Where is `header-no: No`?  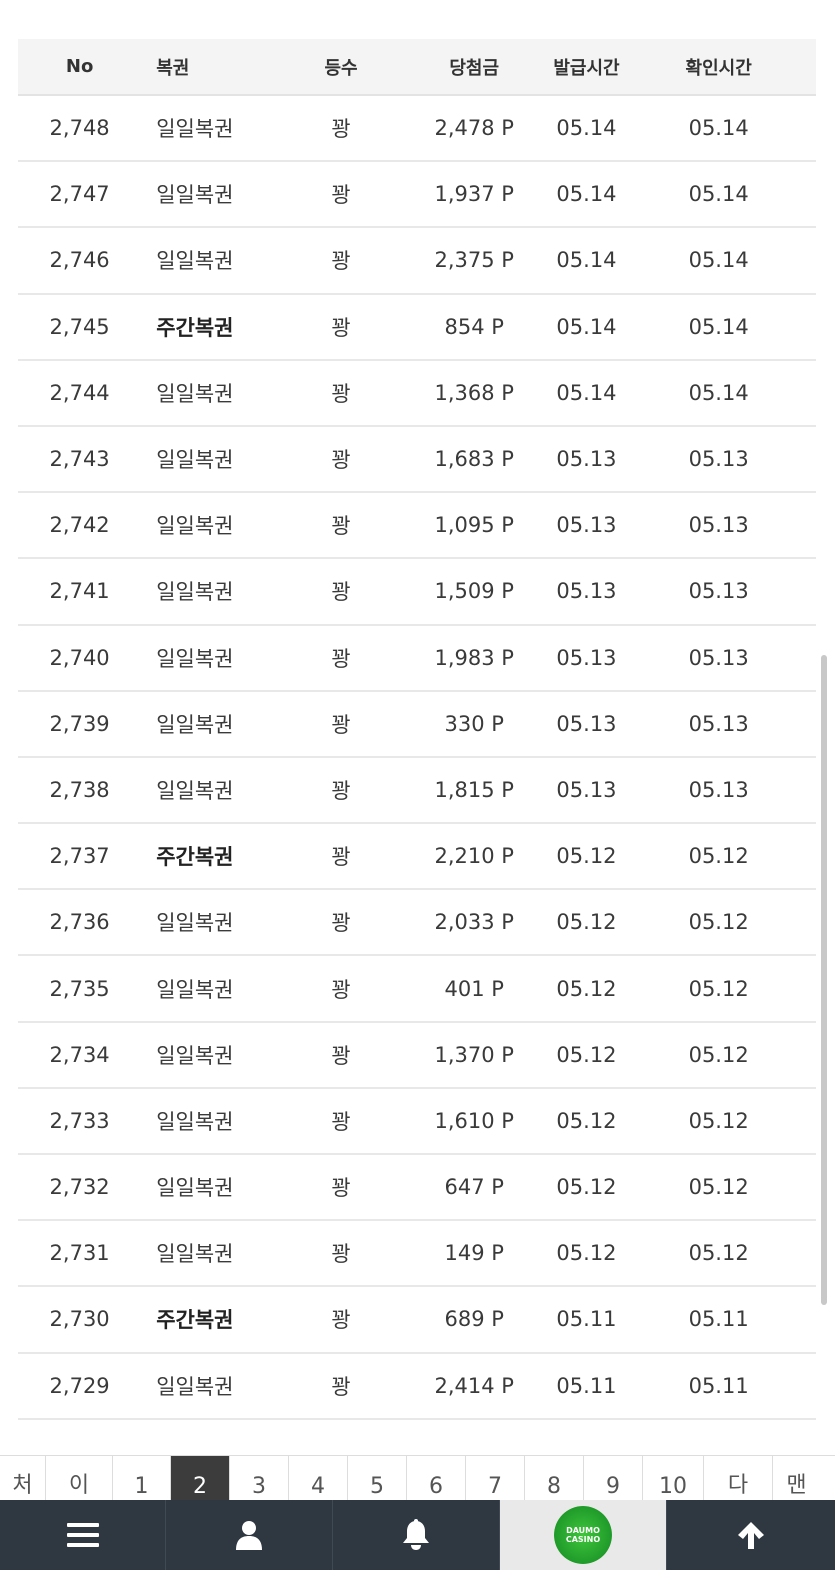 header-no: No is located at coordinates (79, 66).